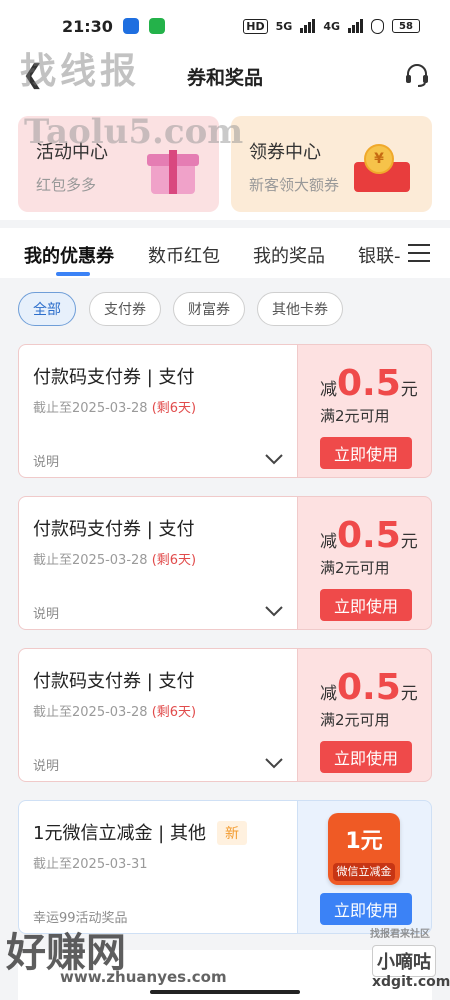 The image size is (450, 1000). Describe the element at coordinates (90, 864) in the screenshot. I see `coupon-deadline: 截止至2025-03-31` at that location.